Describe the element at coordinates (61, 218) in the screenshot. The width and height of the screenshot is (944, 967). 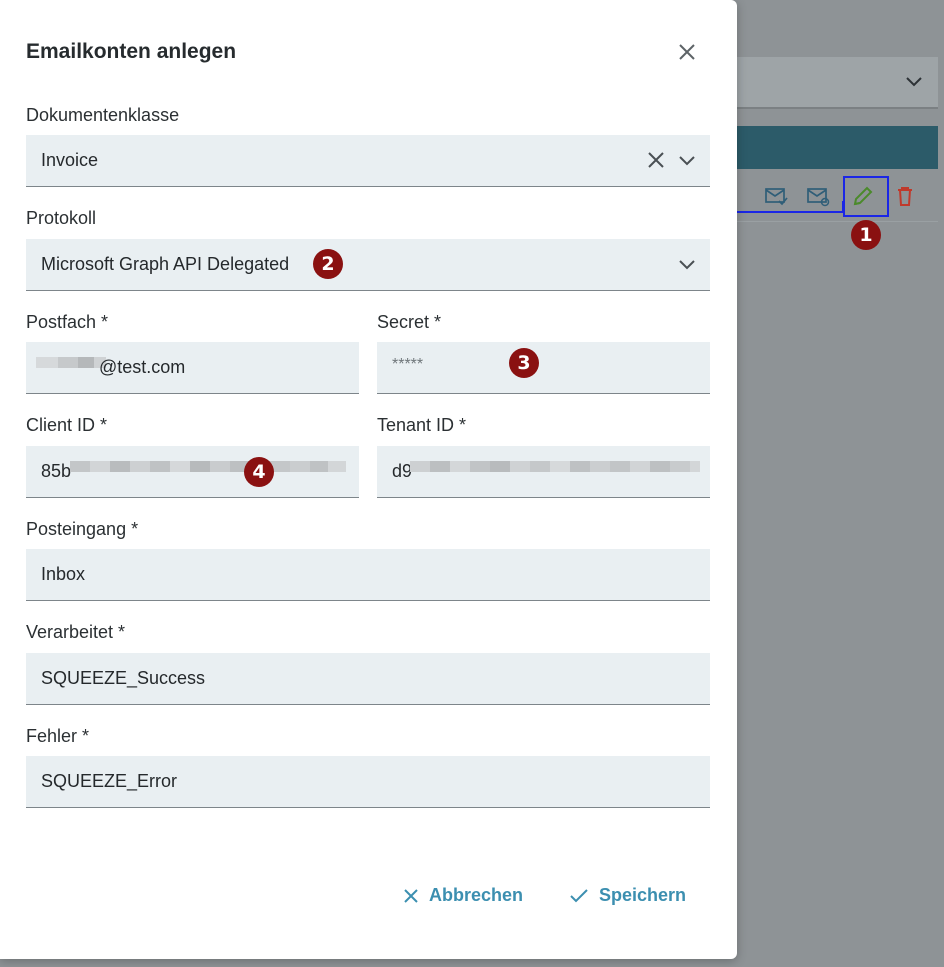
I see `protocol-label: Protokoll` at that location.